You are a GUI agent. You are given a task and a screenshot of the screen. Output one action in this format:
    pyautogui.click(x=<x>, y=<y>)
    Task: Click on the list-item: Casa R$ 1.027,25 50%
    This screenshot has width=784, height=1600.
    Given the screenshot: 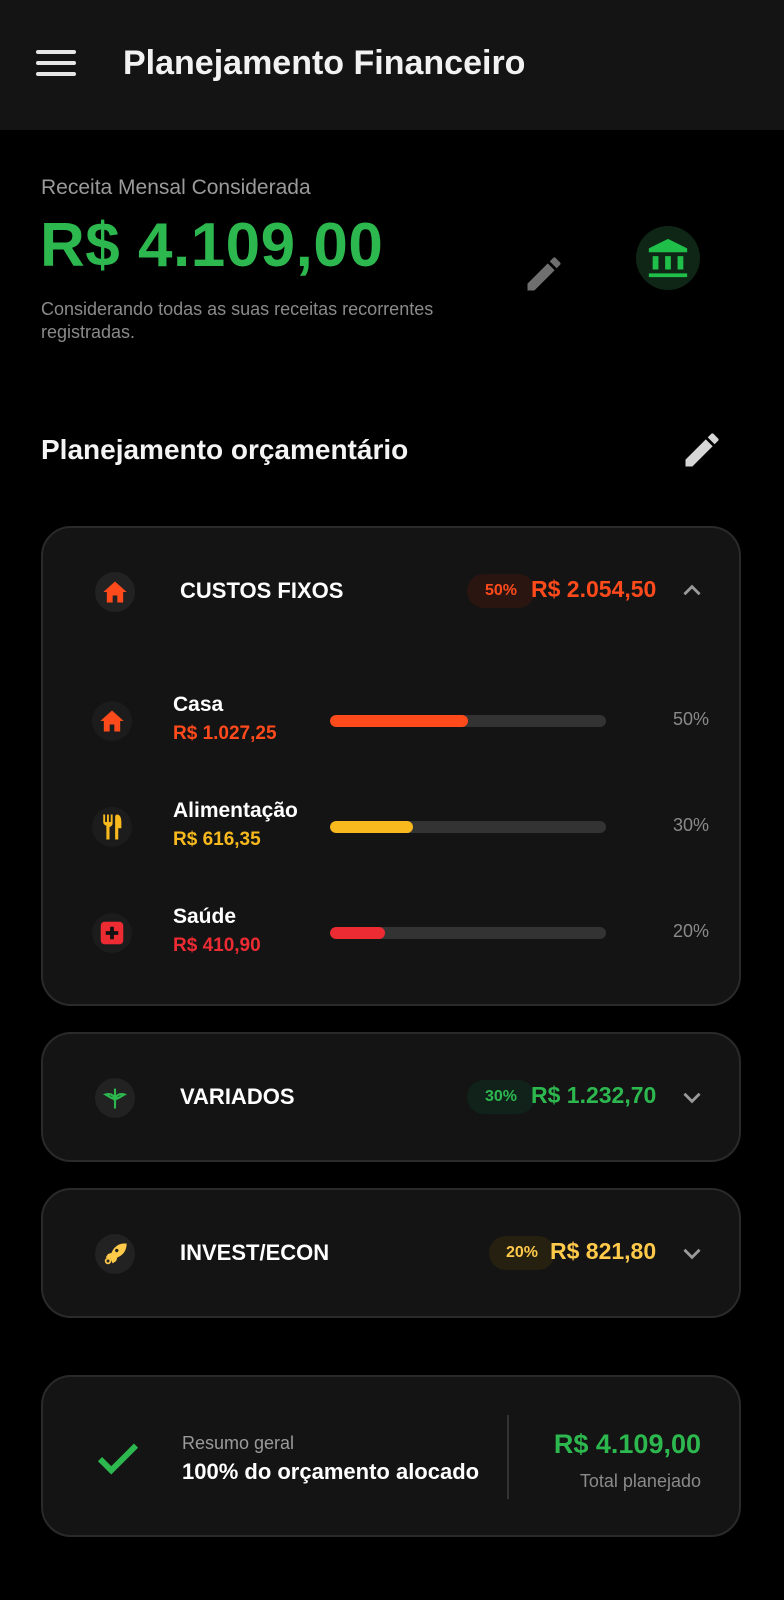 What is the action you would take?
    pyautogui.click(x=391, y=728)
    